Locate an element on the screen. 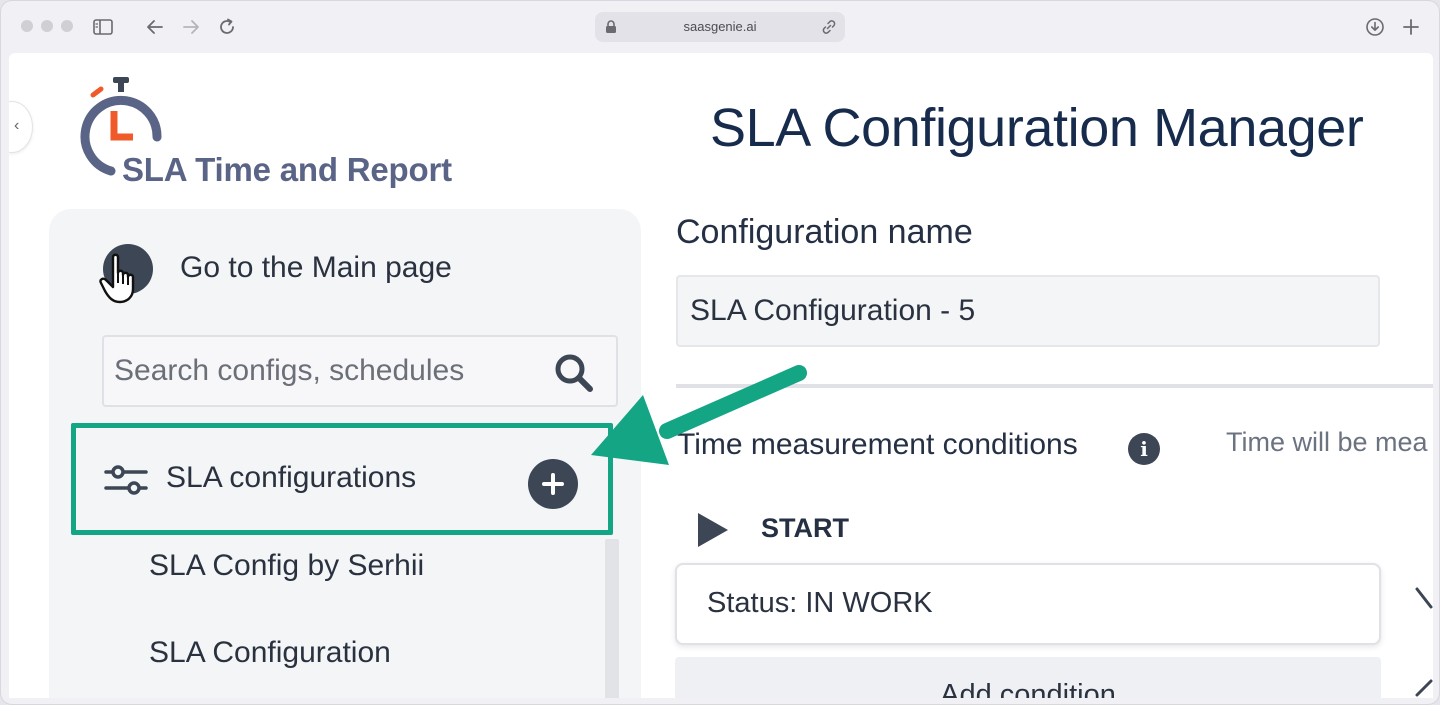 Image resolution: width=1440 pixels, height=705 pixels. sidebar-toggle-icon is located at coordinates (103, 27).